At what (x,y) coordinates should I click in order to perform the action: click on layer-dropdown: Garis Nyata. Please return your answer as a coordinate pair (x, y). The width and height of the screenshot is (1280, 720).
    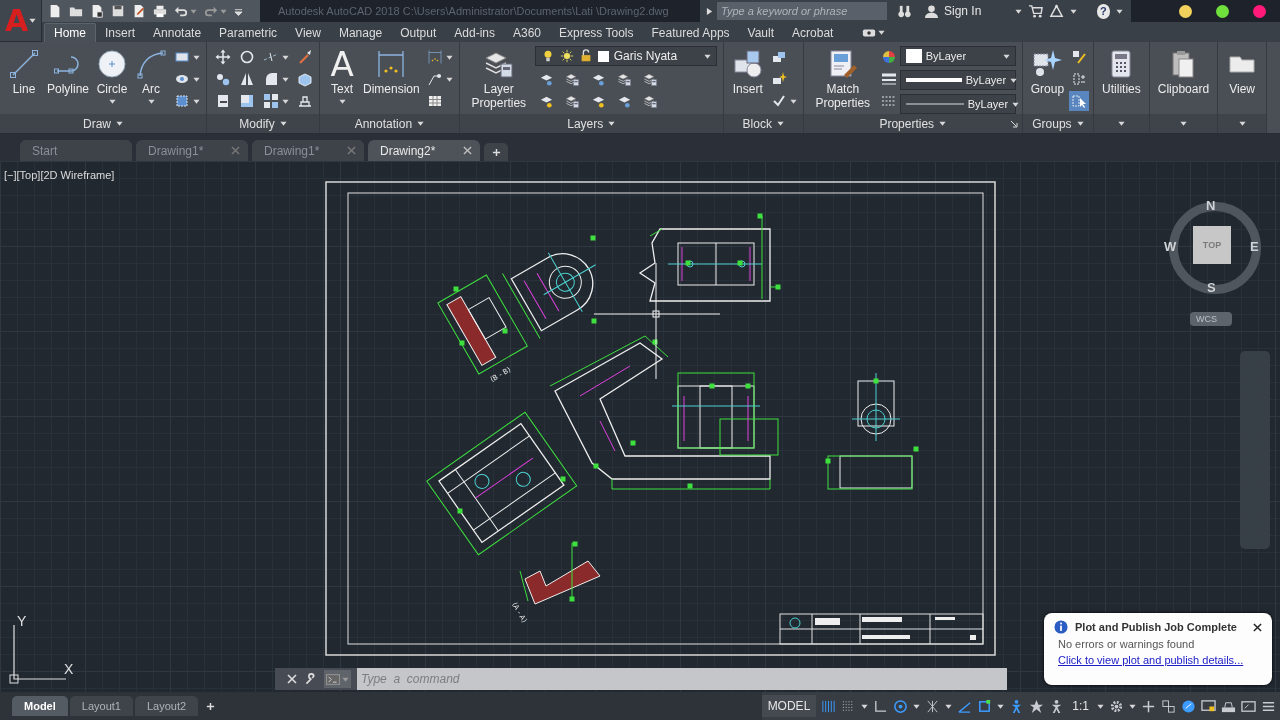
    Looking at the image, I should click on (625, 56).